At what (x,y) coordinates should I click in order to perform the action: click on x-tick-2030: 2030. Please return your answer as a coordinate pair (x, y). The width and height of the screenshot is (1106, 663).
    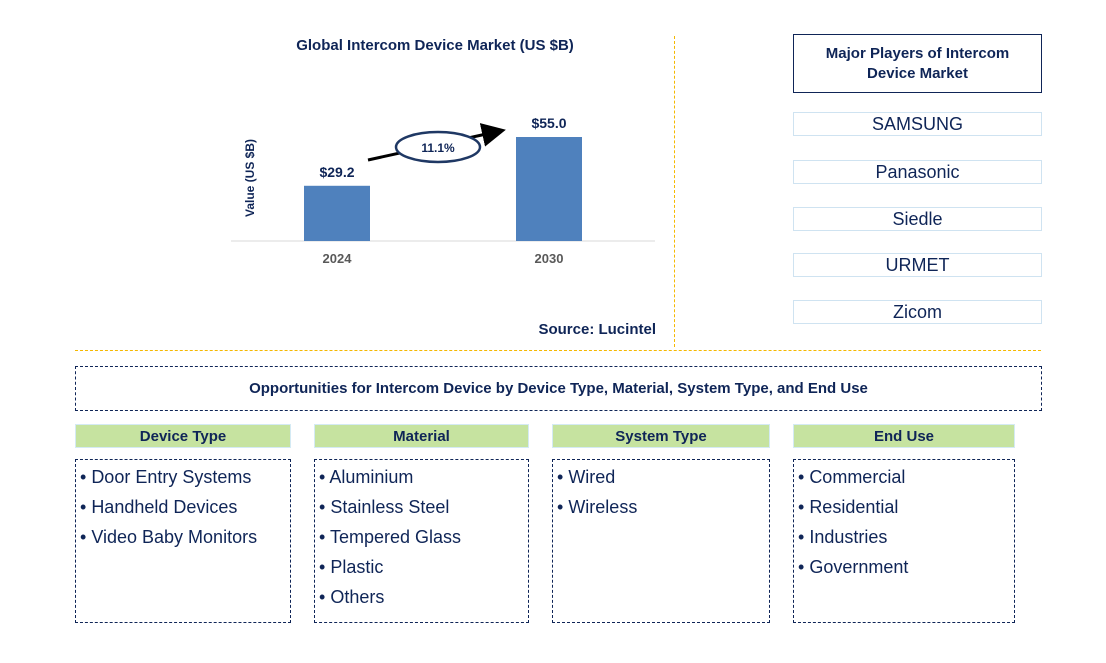
    Looking at the image, I should click on (549, 258).